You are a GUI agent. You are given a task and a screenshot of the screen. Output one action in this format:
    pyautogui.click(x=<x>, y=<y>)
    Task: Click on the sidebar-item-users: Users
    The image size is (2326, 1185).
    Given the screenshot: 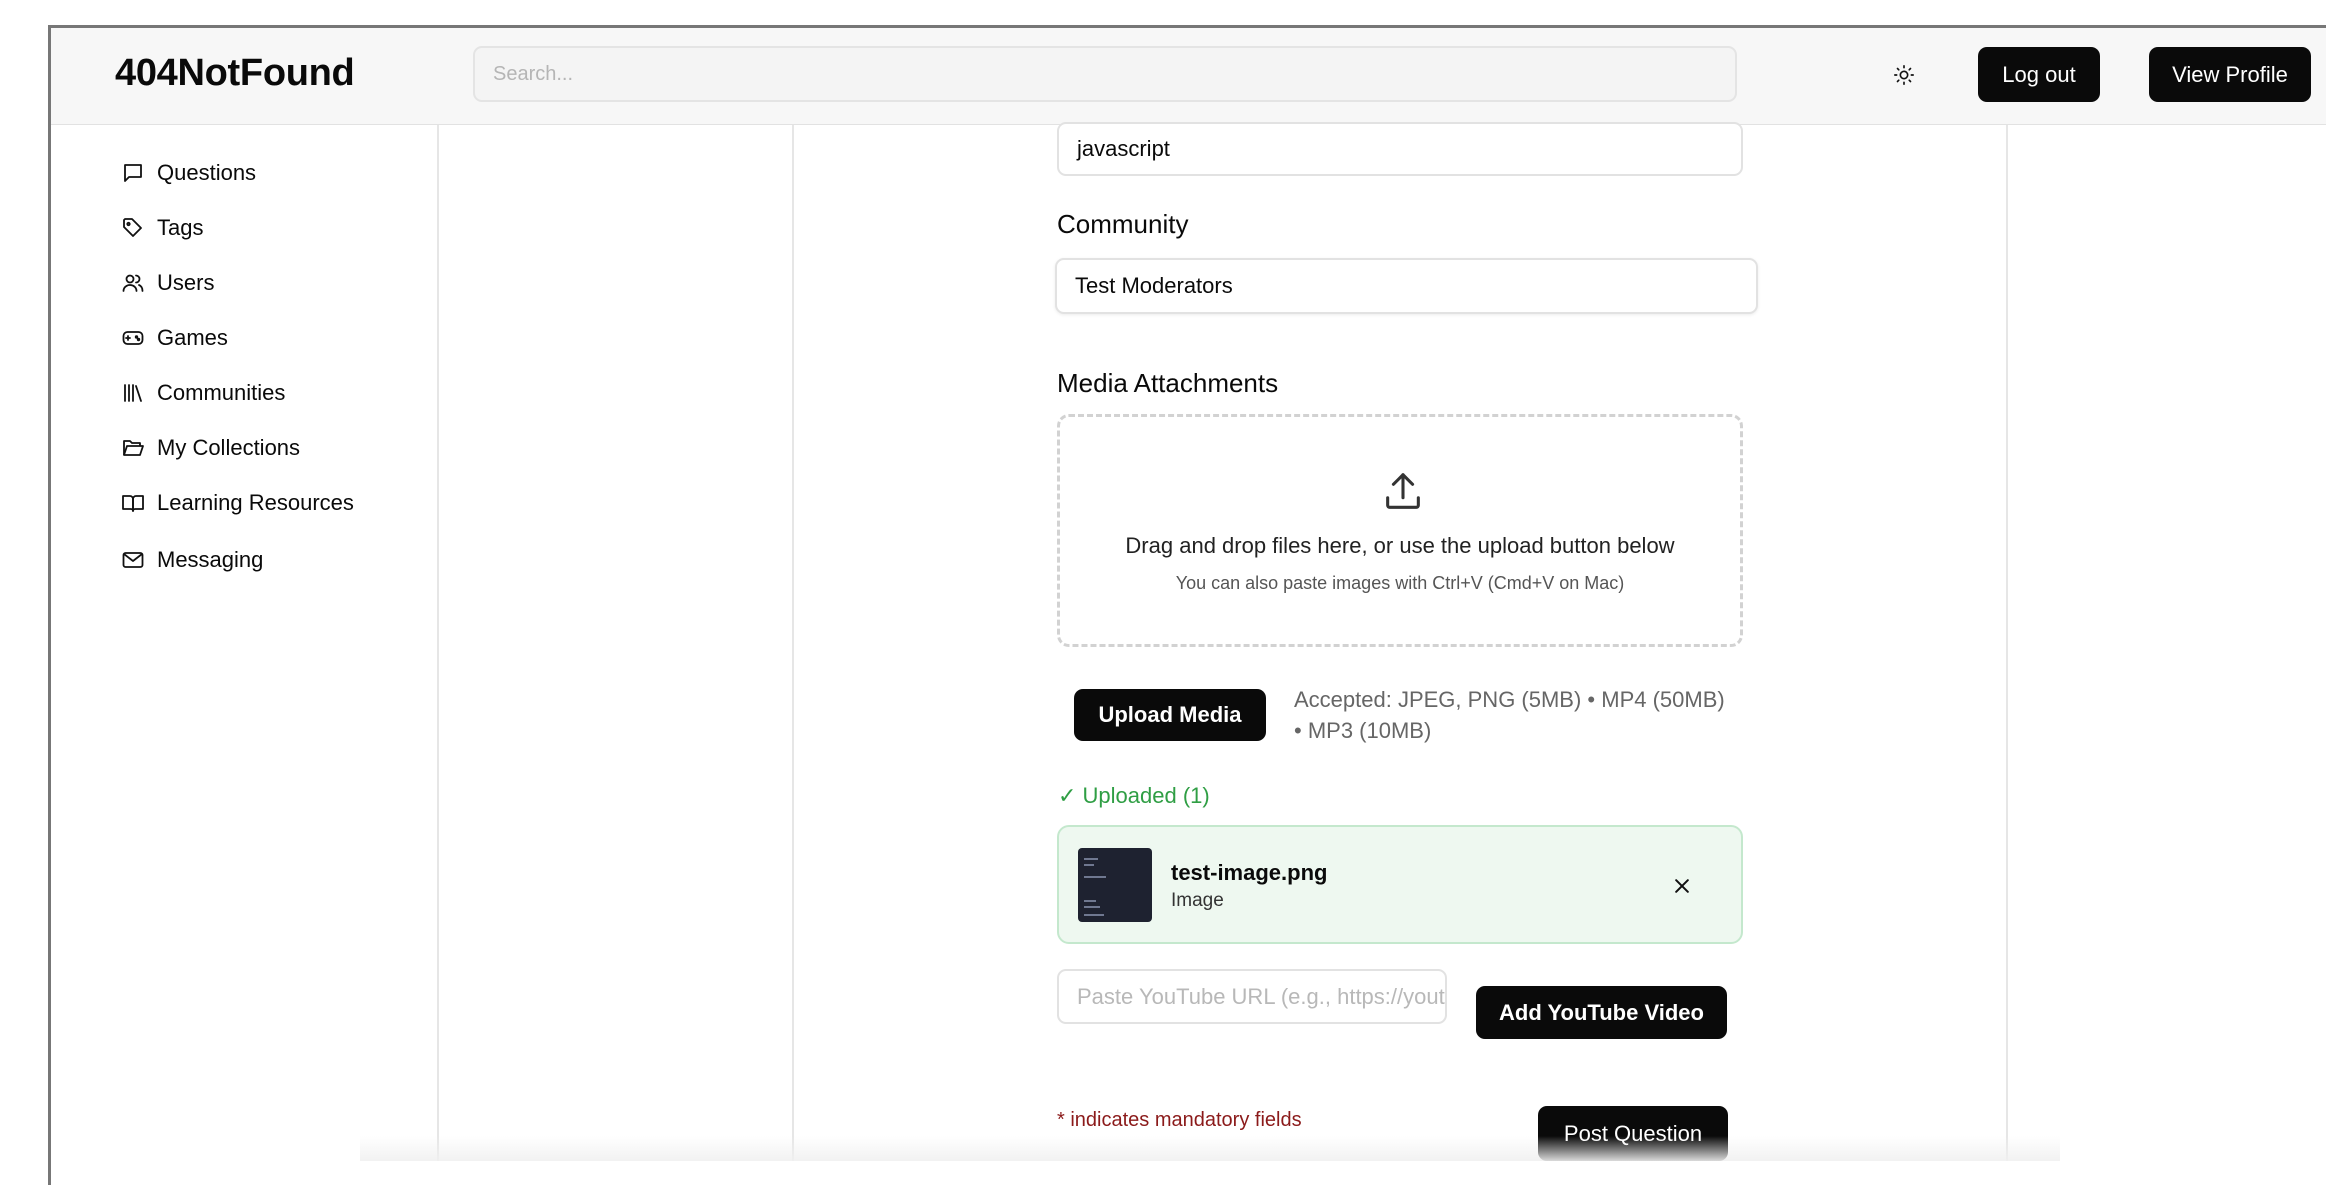 What is the action you would take?
    pyautogui.click(x=167, y=283)
    